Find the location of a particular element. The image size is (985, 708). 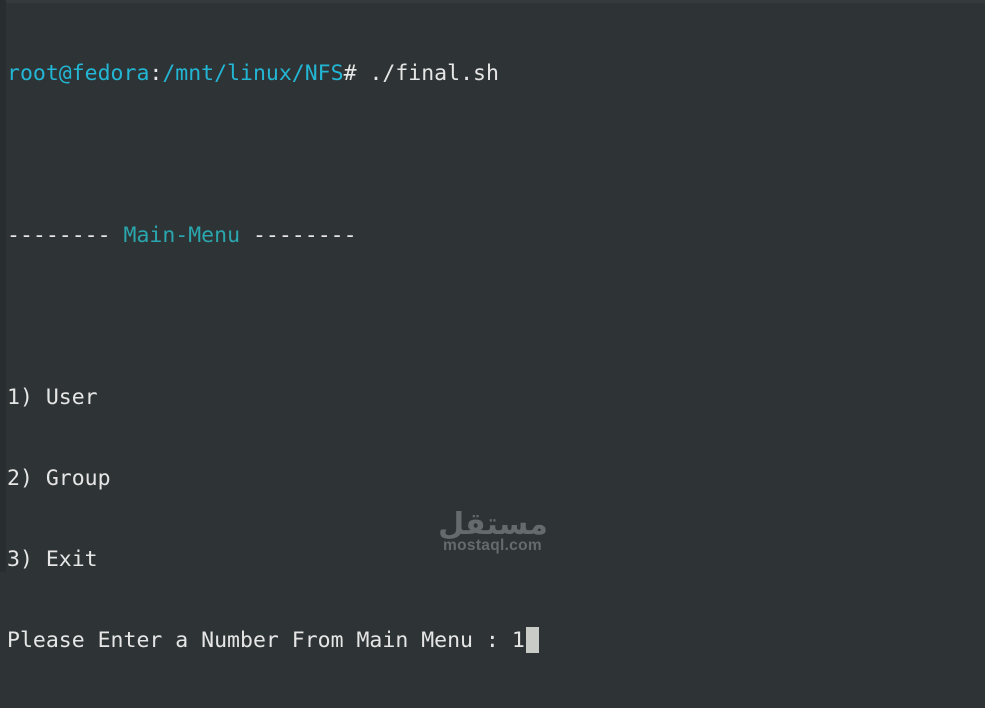

prompt-symbol: # is located at coordinates (350, 73).